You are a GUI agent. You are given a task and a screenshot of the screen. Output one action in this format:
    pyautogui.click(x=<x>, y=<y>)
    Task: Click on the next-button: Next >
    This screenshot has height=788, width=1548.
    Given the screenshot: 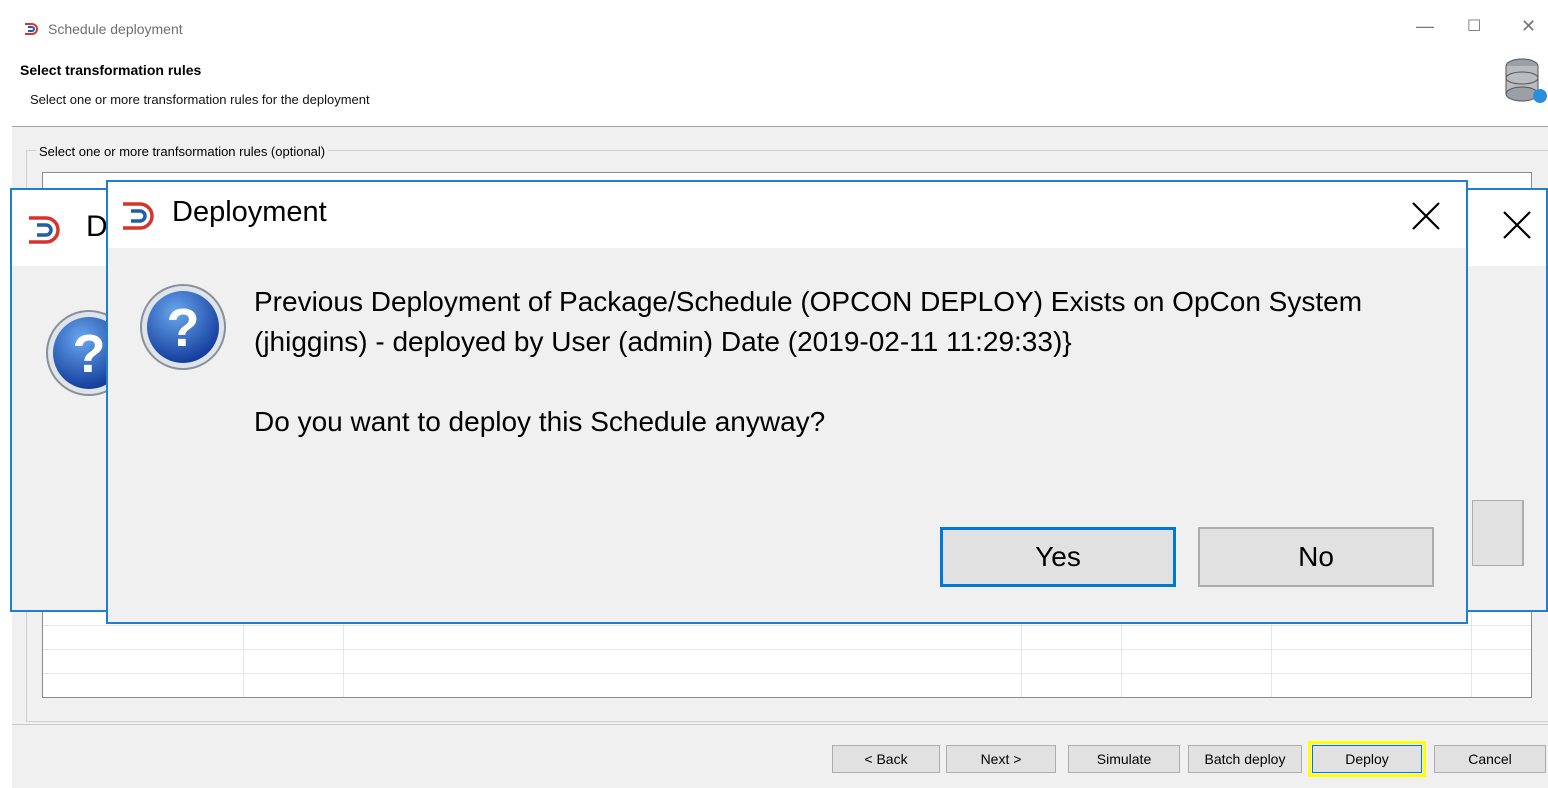 What is the action you would take?
    pyautogui.click(x=1001, y=759)
    